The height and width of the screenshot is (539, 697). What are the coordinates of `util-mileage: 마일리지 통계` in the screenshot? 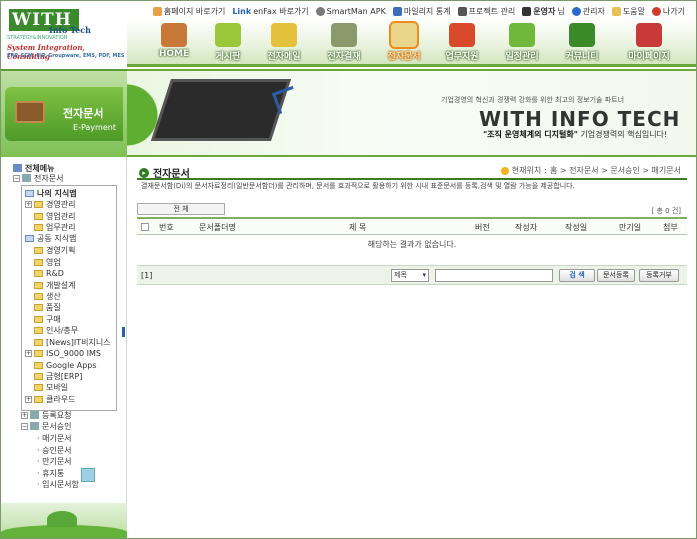 It's located at (421, 11).